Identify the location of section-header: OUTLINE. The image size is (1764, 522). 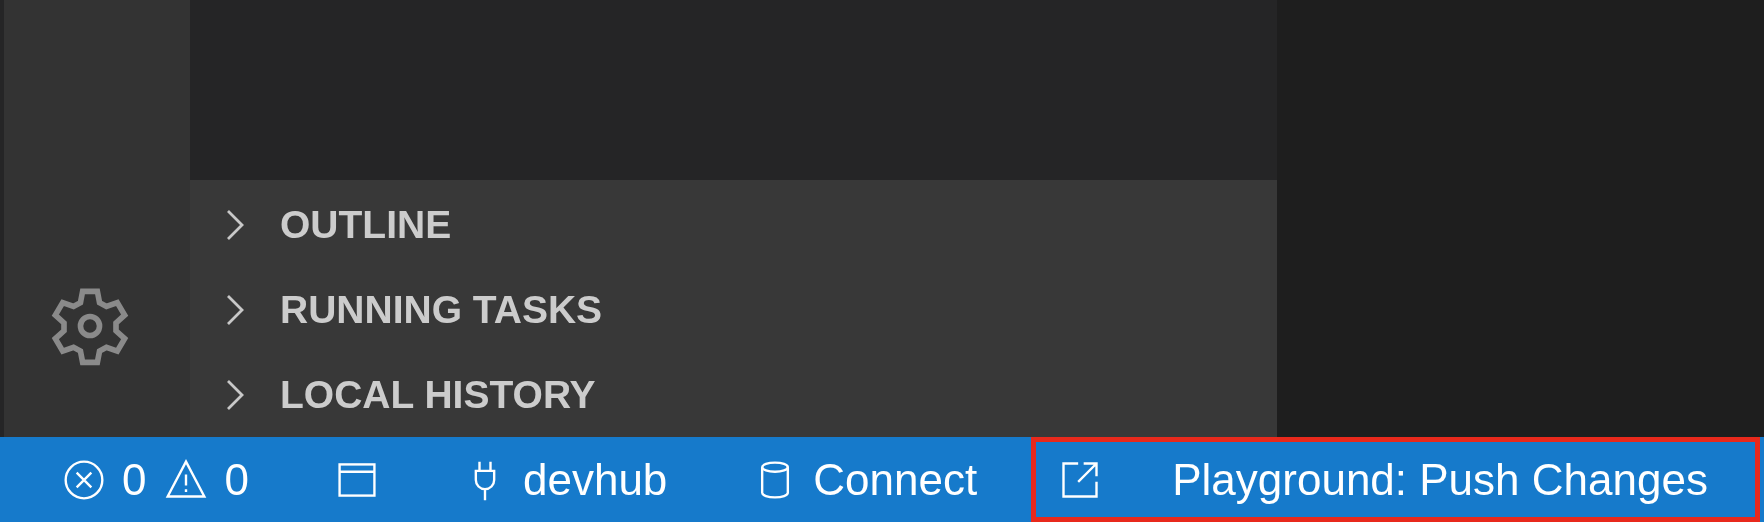
(733, 224).